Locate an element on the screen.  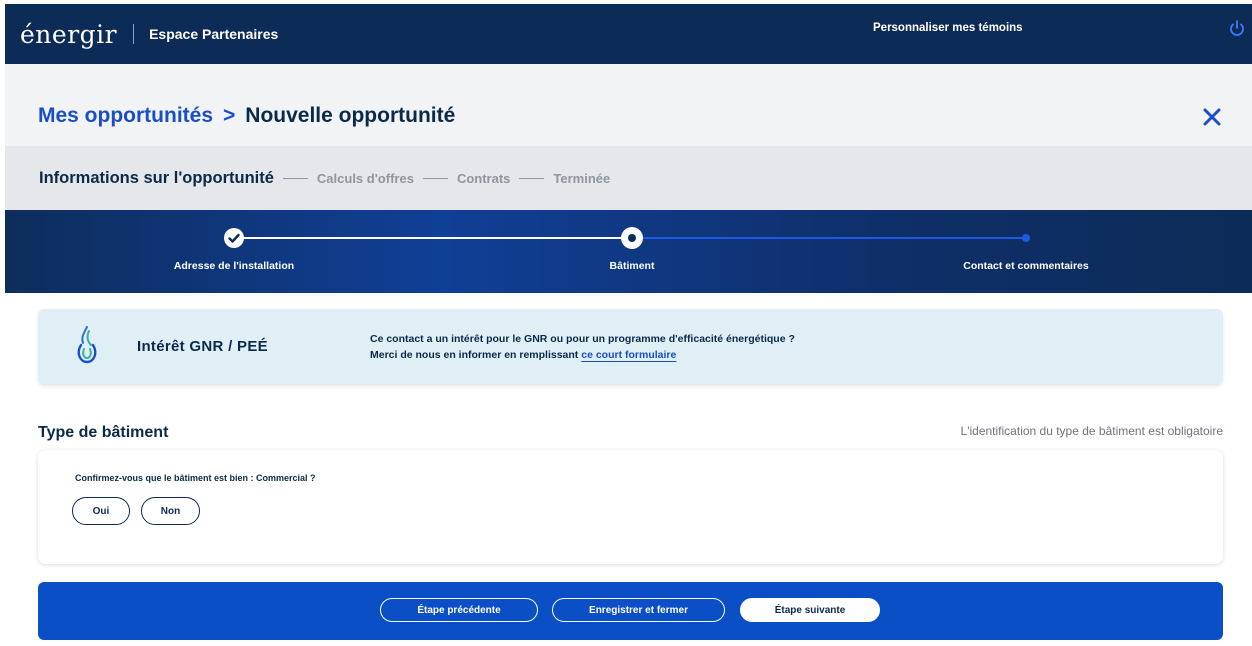
progress-node-done is located at coordinates (234, 238).